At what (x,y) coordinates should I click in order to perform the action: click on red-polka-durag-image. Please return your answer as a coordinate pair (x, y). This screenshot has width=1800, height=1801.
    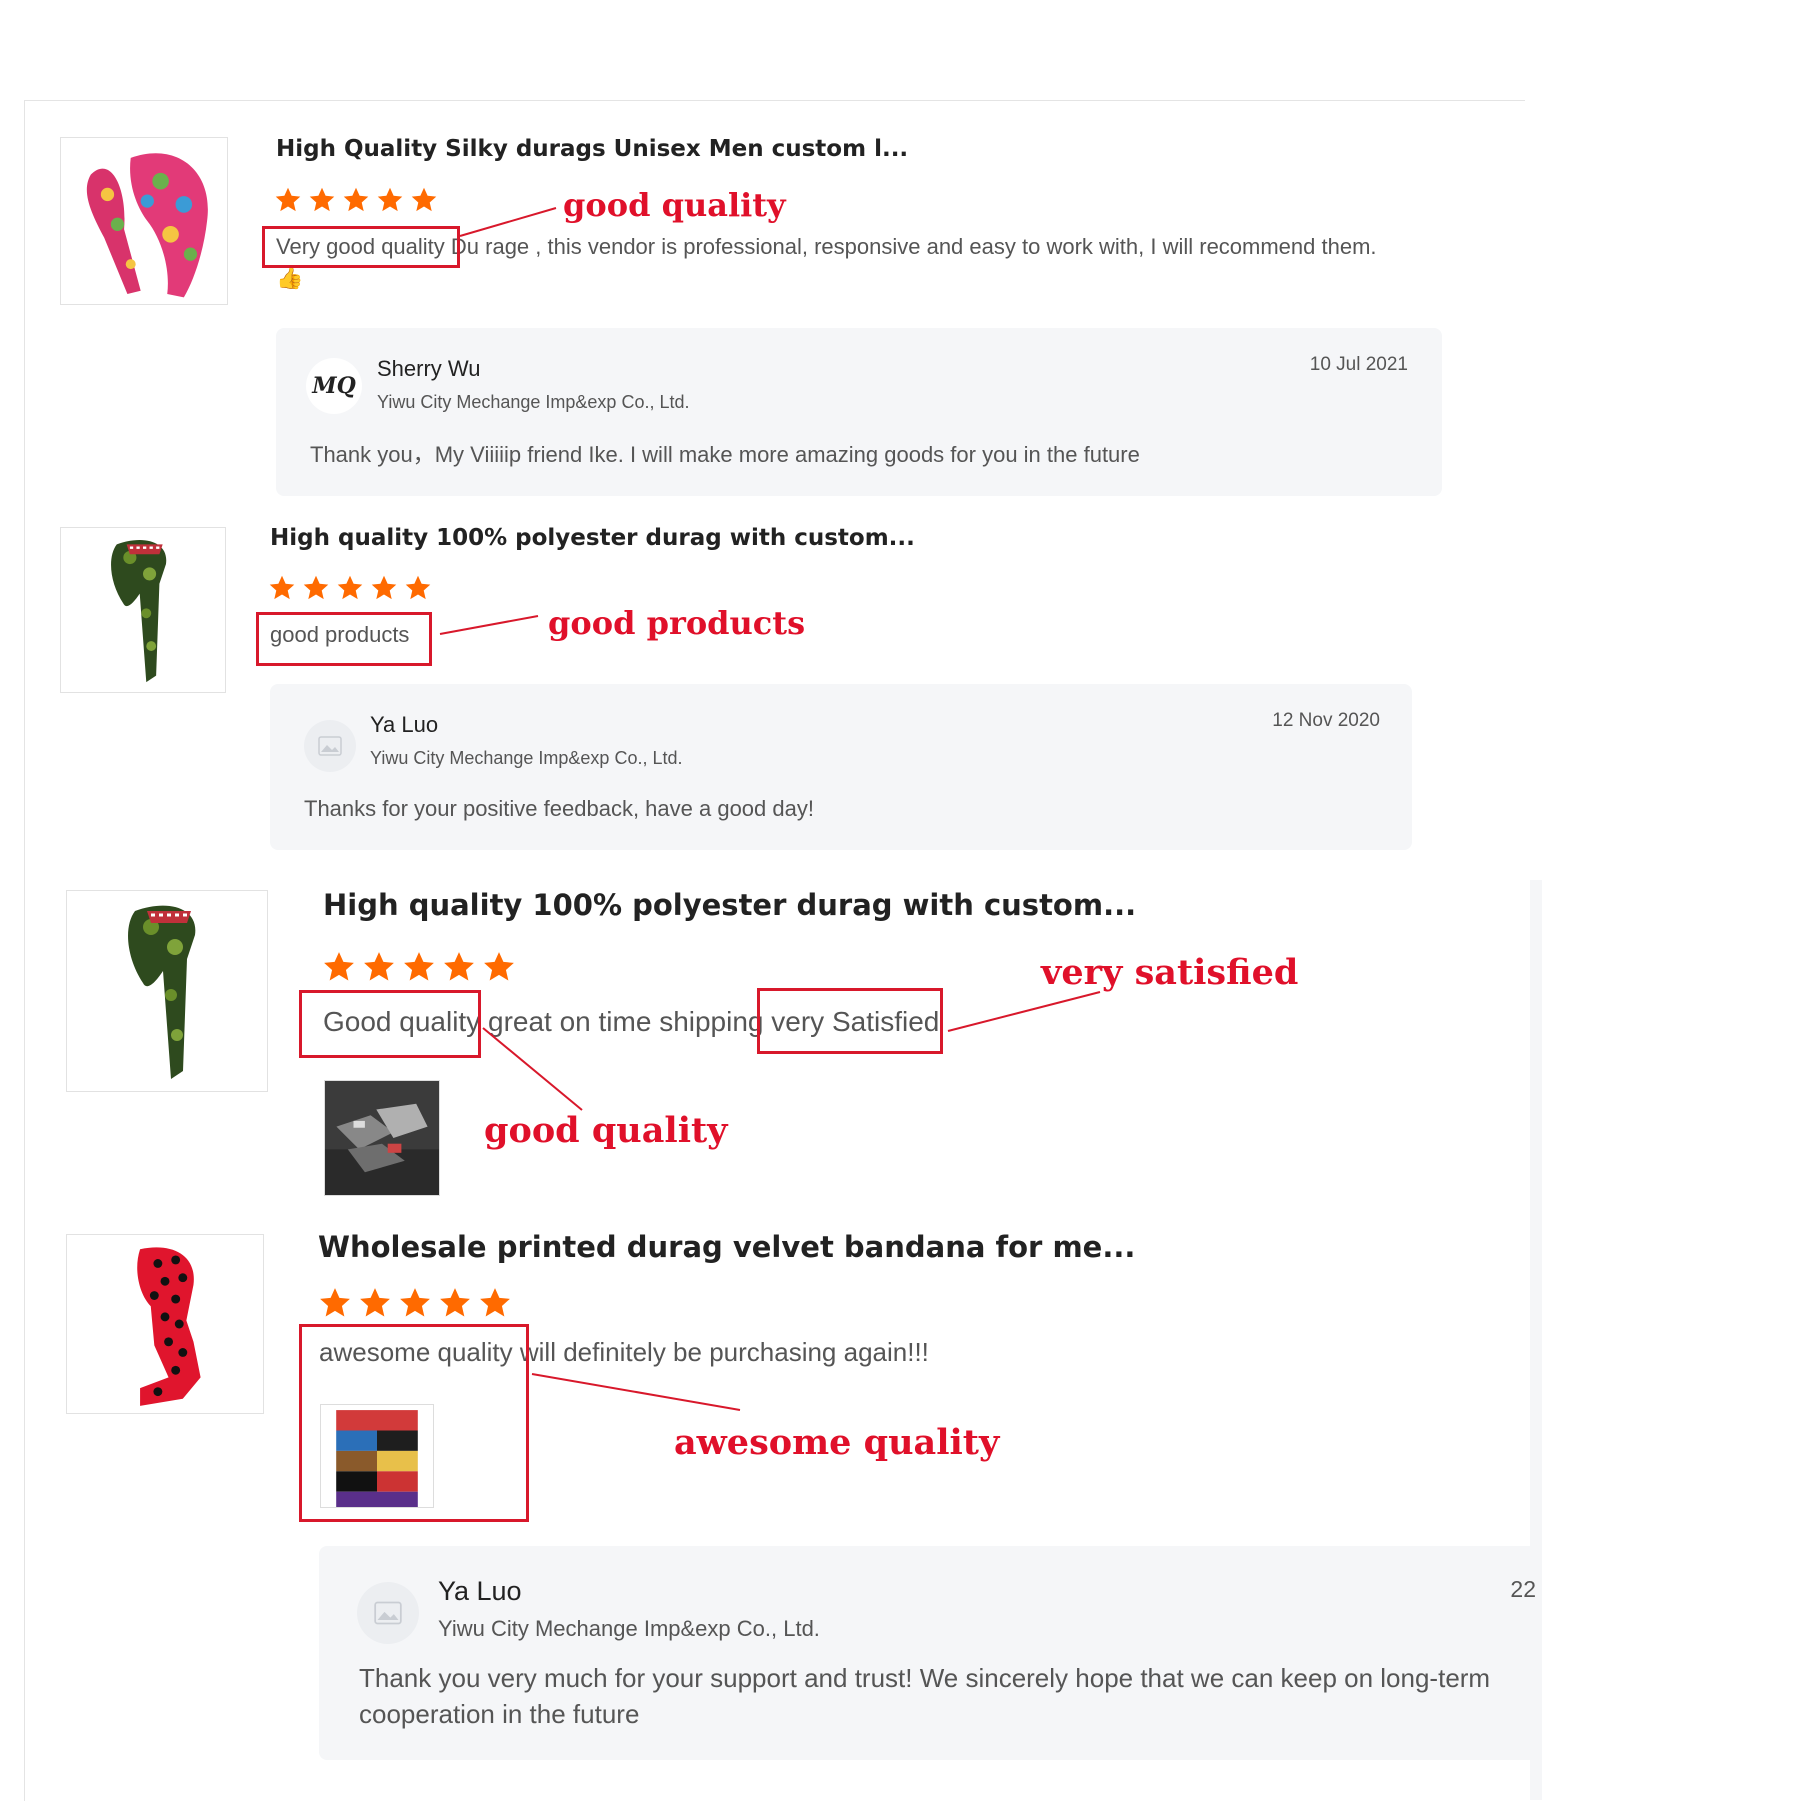
    Looking at the image, I should click on (165, 1324).